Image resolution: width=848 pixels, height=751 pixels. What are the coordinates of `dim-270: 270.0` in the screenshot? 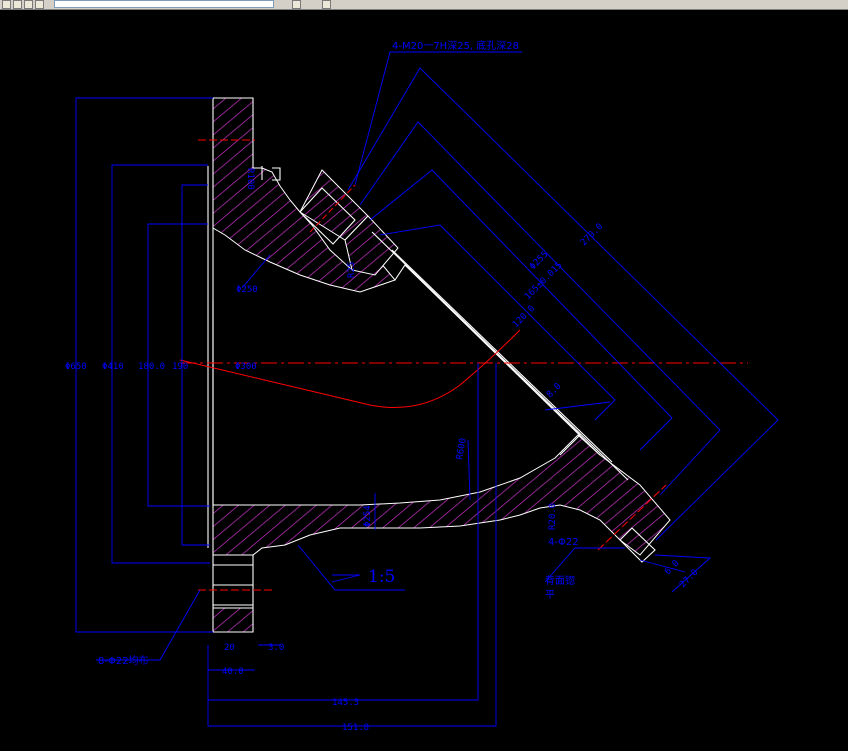 It's located at (592, 235).